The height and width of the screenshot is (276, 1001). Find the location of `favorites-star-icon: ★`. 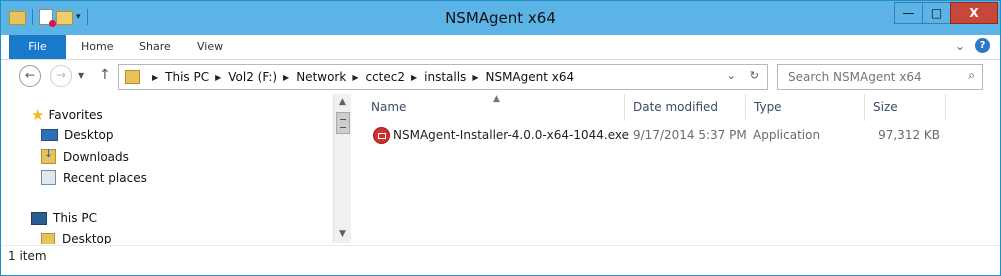

favorites-star-icon: ★ is located at coordinates (38, 115).